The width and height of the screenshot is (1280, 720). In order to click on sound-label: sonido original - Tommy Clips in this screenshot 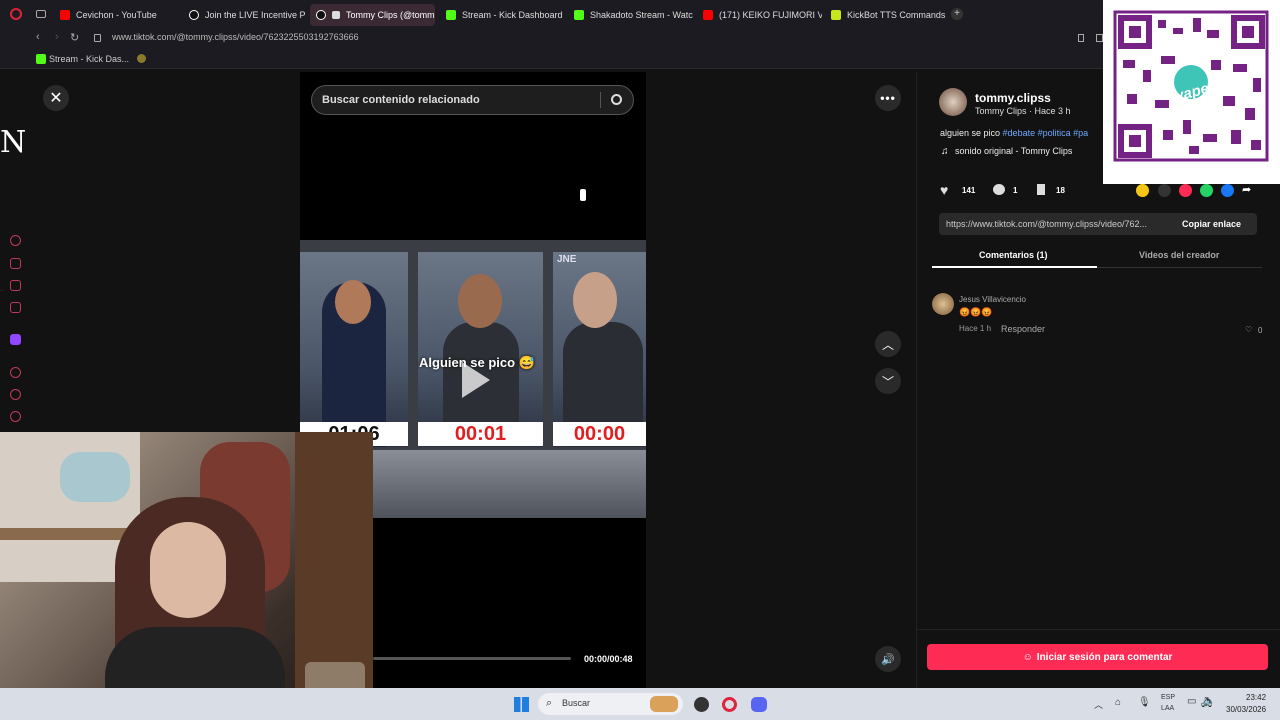, I will do `click(1013, 151)`.